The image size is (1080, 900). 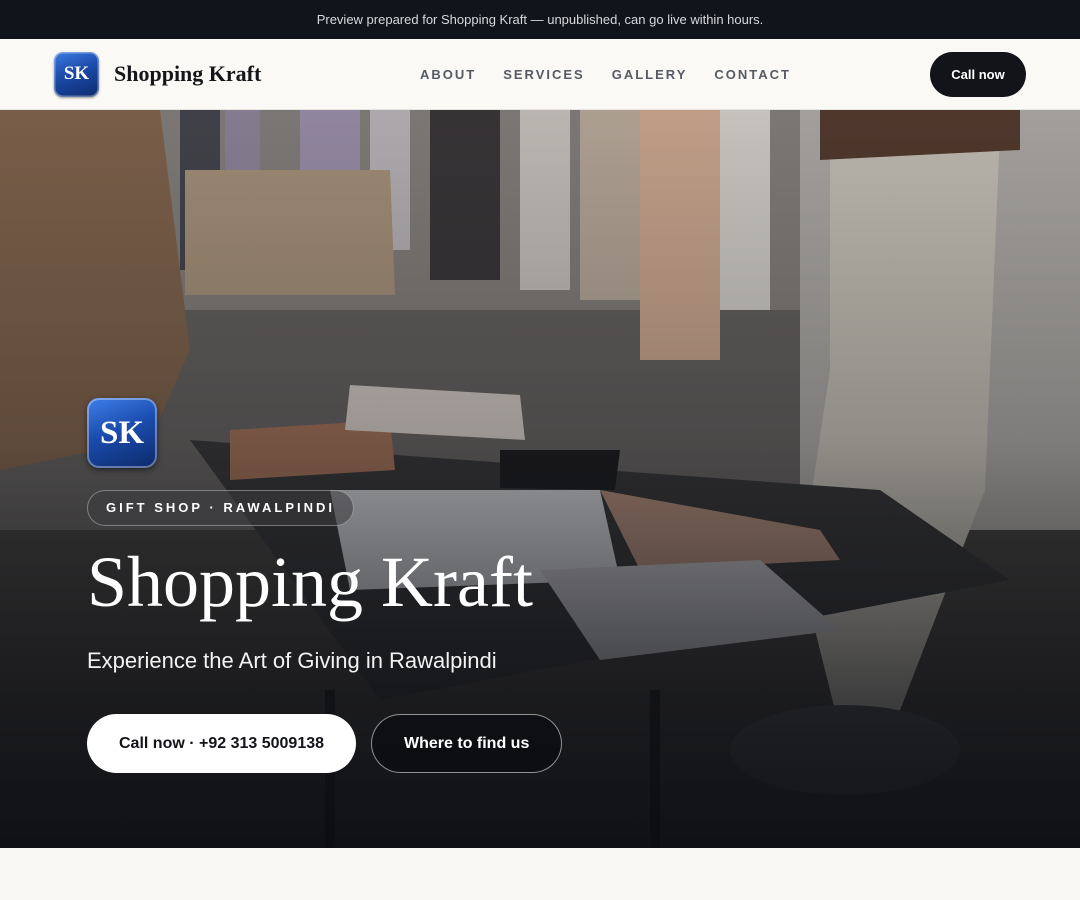 I want to click on find-location-button: Where to find us, so click(x=467, y=743).